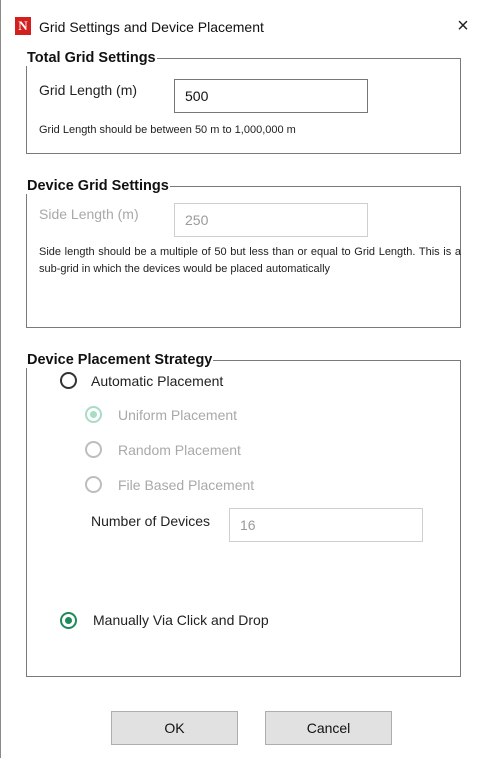  What do you see at coordinates (271, 96) in the screenshot?
I see `grid-length-input` at bounding box center [271, 96].